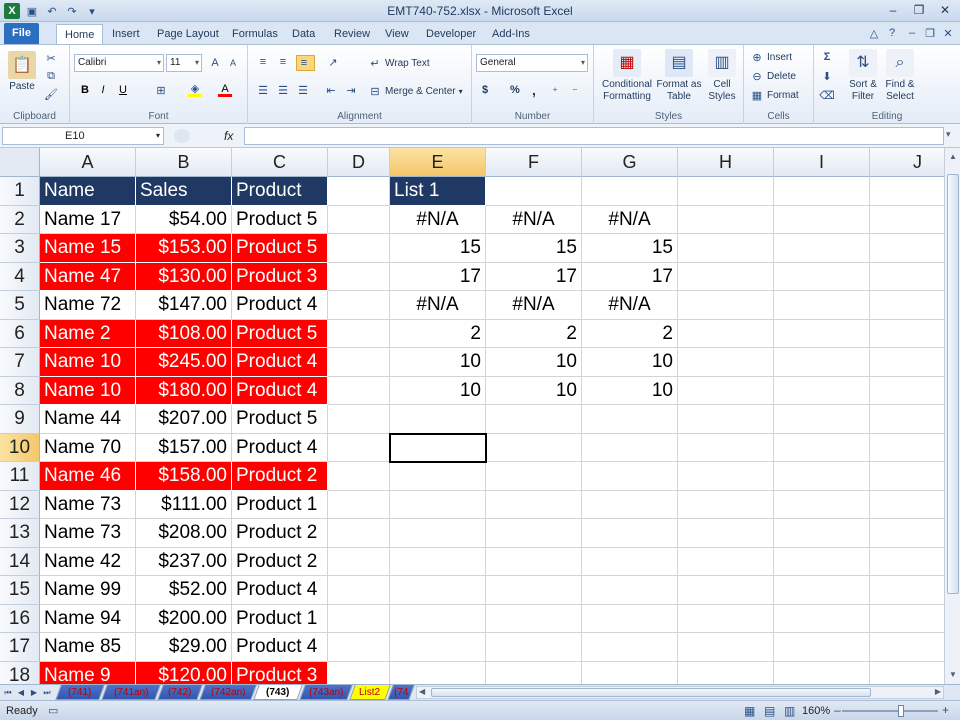  Describe the element at coordinates (88, 419) in the screenshot. I see `cell-a9: Name 44` at that location.